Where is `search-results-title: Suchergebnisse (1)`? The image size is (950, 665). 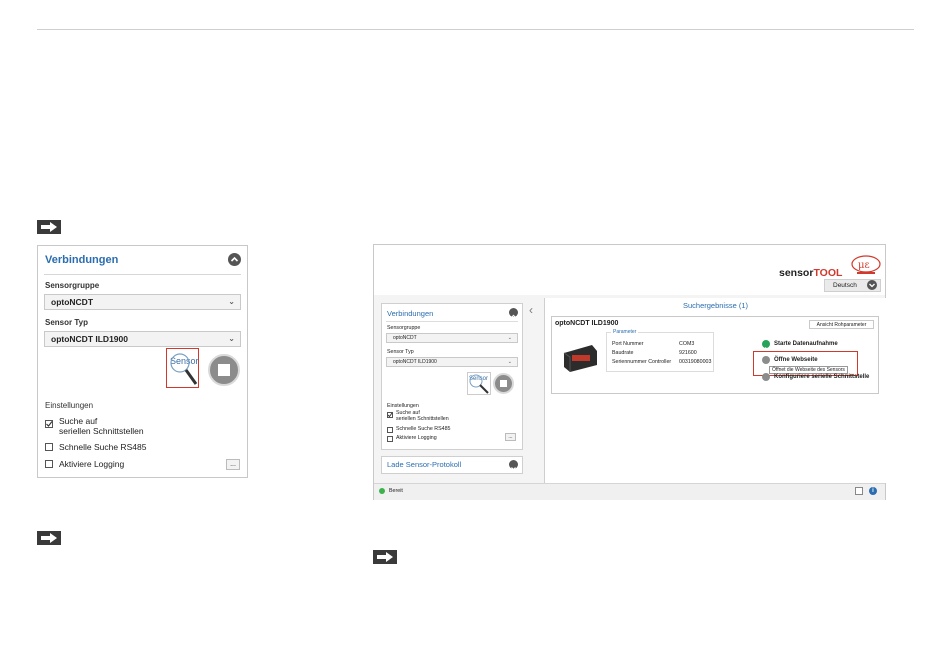
search-results-title: Suchergebnisse (1) is located at coordinates (715, 305).